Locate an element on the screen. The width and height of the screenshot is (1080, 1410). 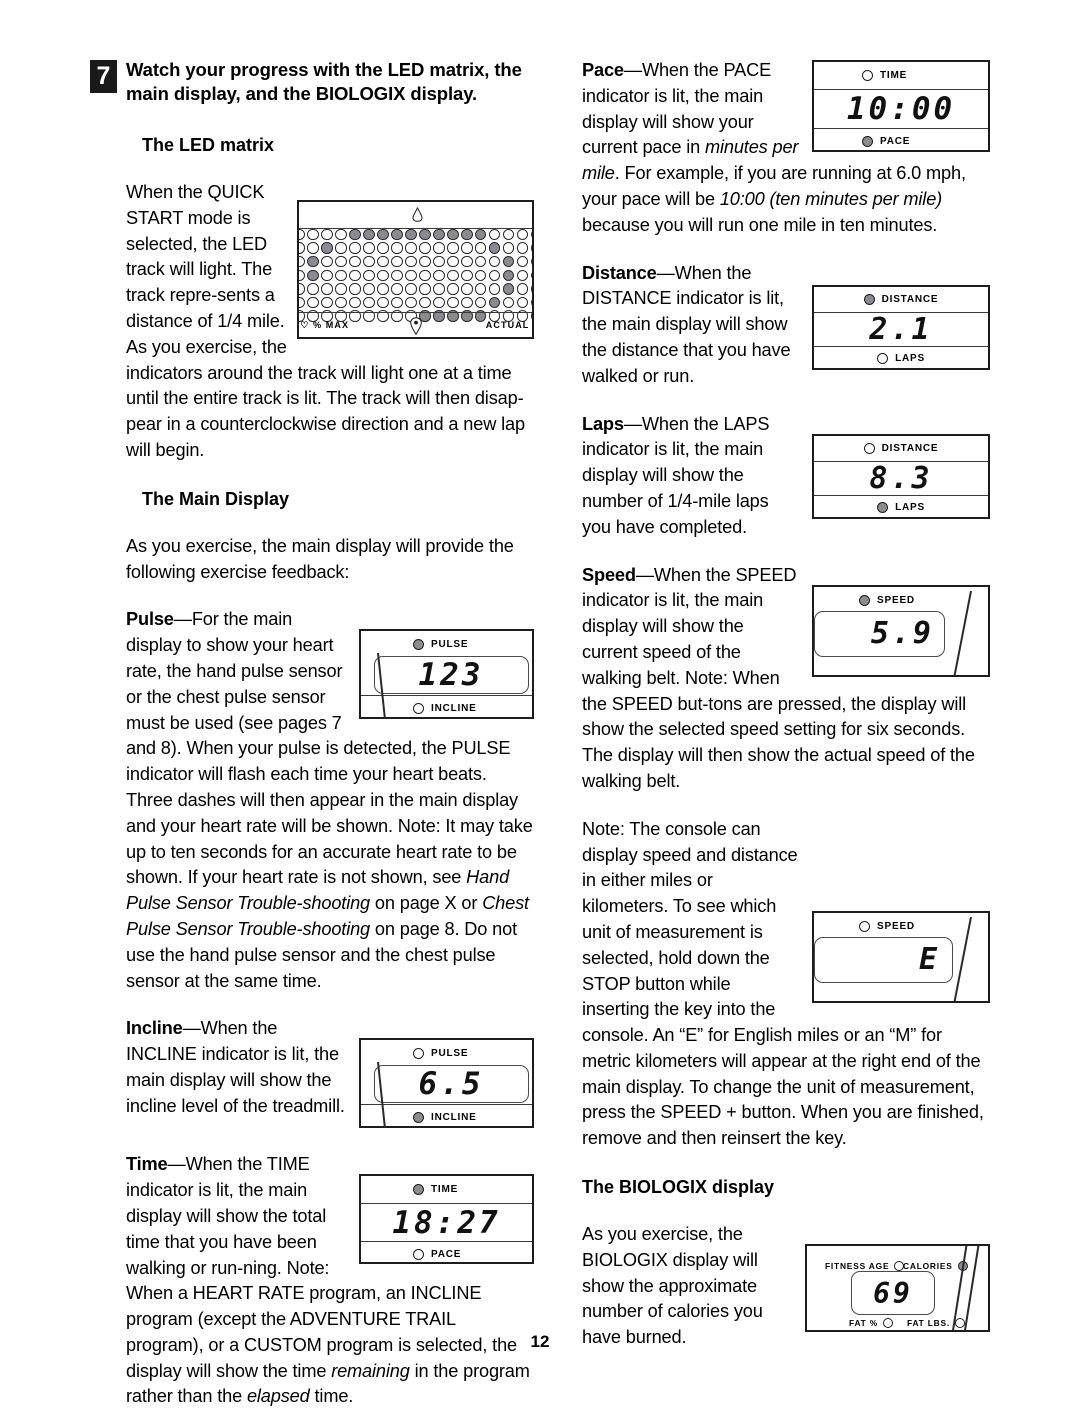
pace-indicator-row: PACE is located at coordinates (446, 1253).